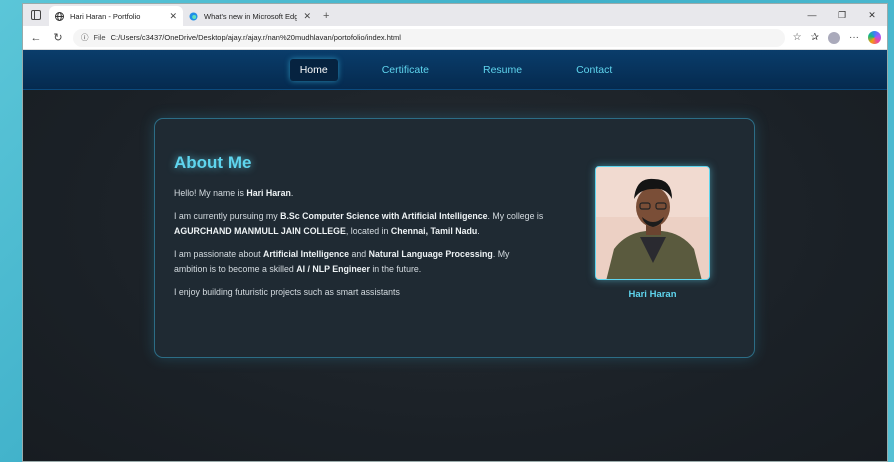  I want to click on toolbar: ☆ ✰ ···, so click(837, 37).